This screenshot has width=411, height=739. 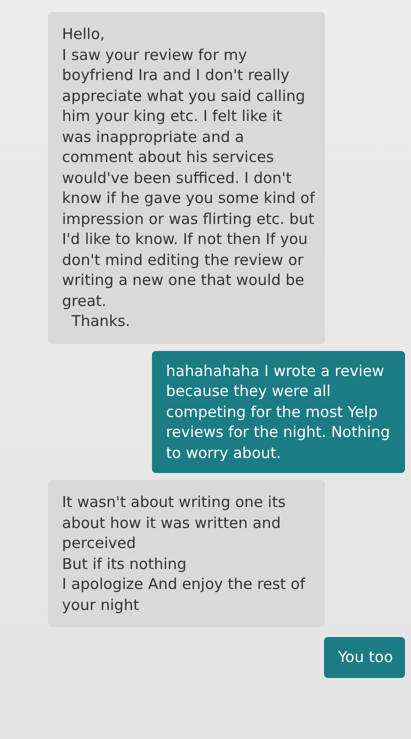 What do you see at coordinates (186, 553) in the screenshot?
I see `received-message-bubble: It wasn't about writing one its about how it was written and perceived But if its nothing I apologize And enjoy the rest of your night` at bounding box center [186, 553].